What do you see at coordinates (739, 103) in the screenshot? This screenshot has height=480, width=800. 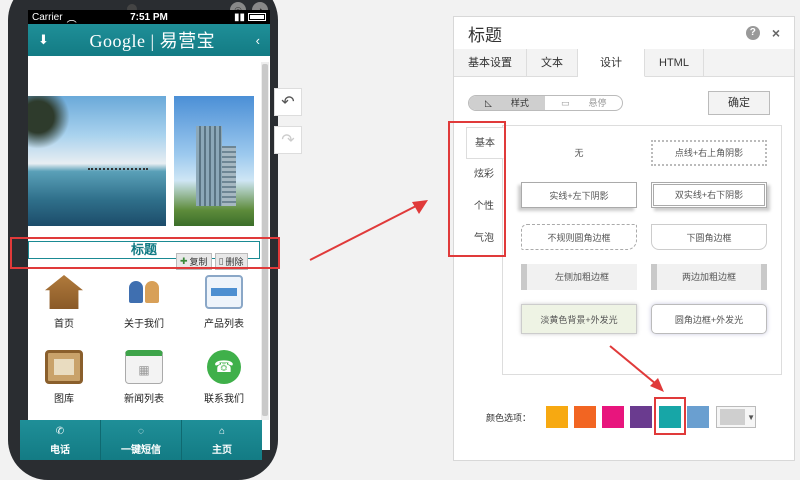 I see `confirm-button: 确定` at bounding box center [739, 103].